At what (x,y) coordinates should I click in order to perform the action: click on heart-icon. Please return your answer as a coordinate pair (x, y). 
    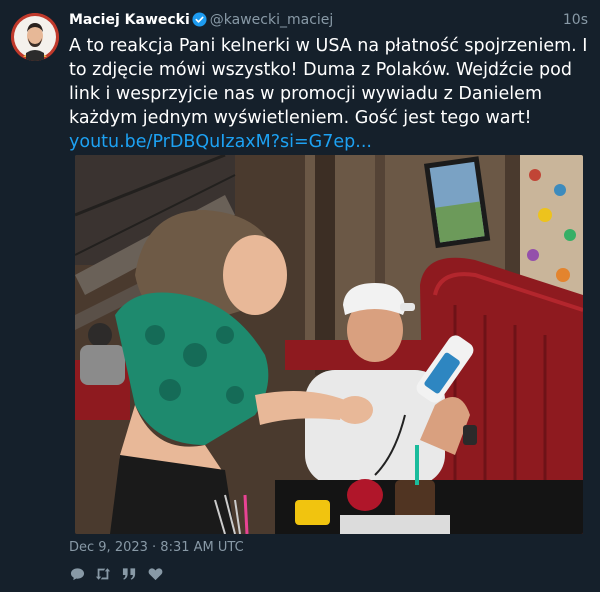
    Looking at the image, I should click on (155, 574).